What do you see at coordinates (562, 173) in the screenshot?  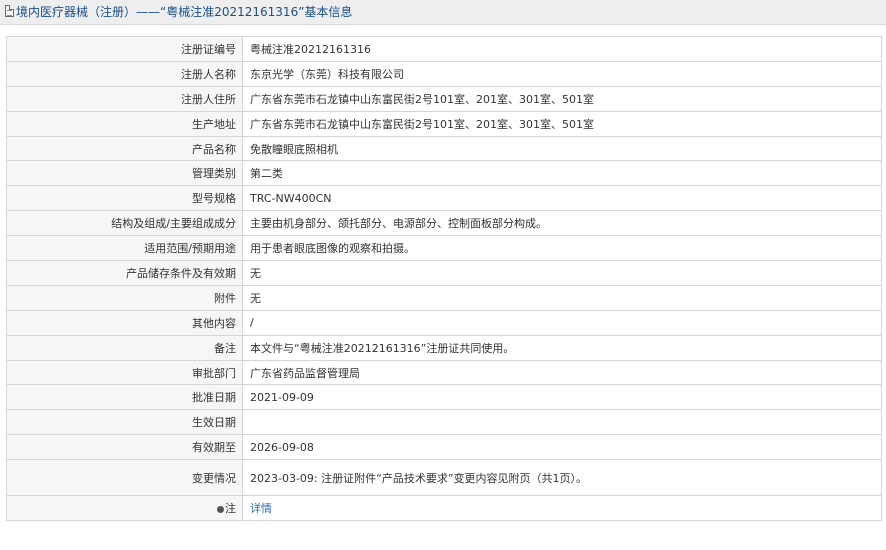 I see `row-value: 第二类` at bounding box center [562, 173].